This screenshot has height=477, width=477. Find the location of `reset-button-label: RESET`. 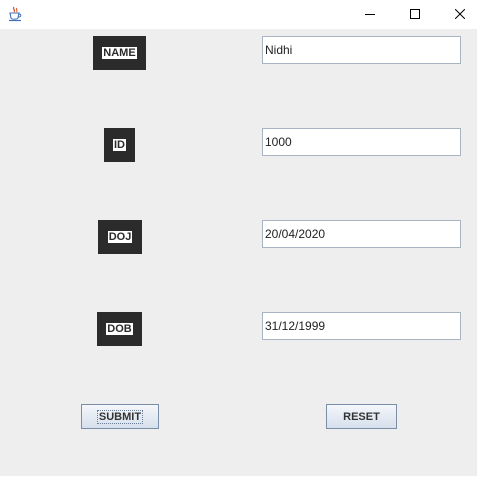

reset-button-label: RESET is located at coordinates (361, 416).